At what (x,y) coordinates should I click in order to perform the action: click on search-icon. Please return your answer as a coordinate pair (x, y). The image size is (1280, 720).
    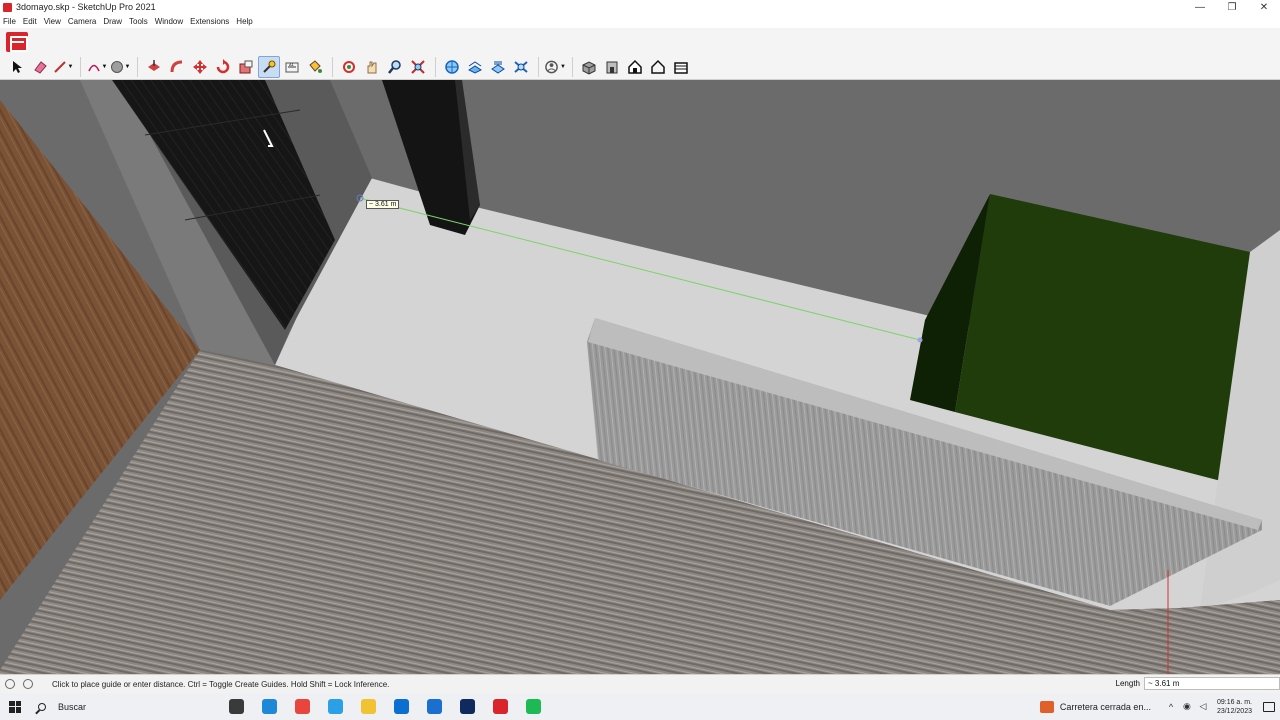
    Looking at the image, I should click on (42, 706).